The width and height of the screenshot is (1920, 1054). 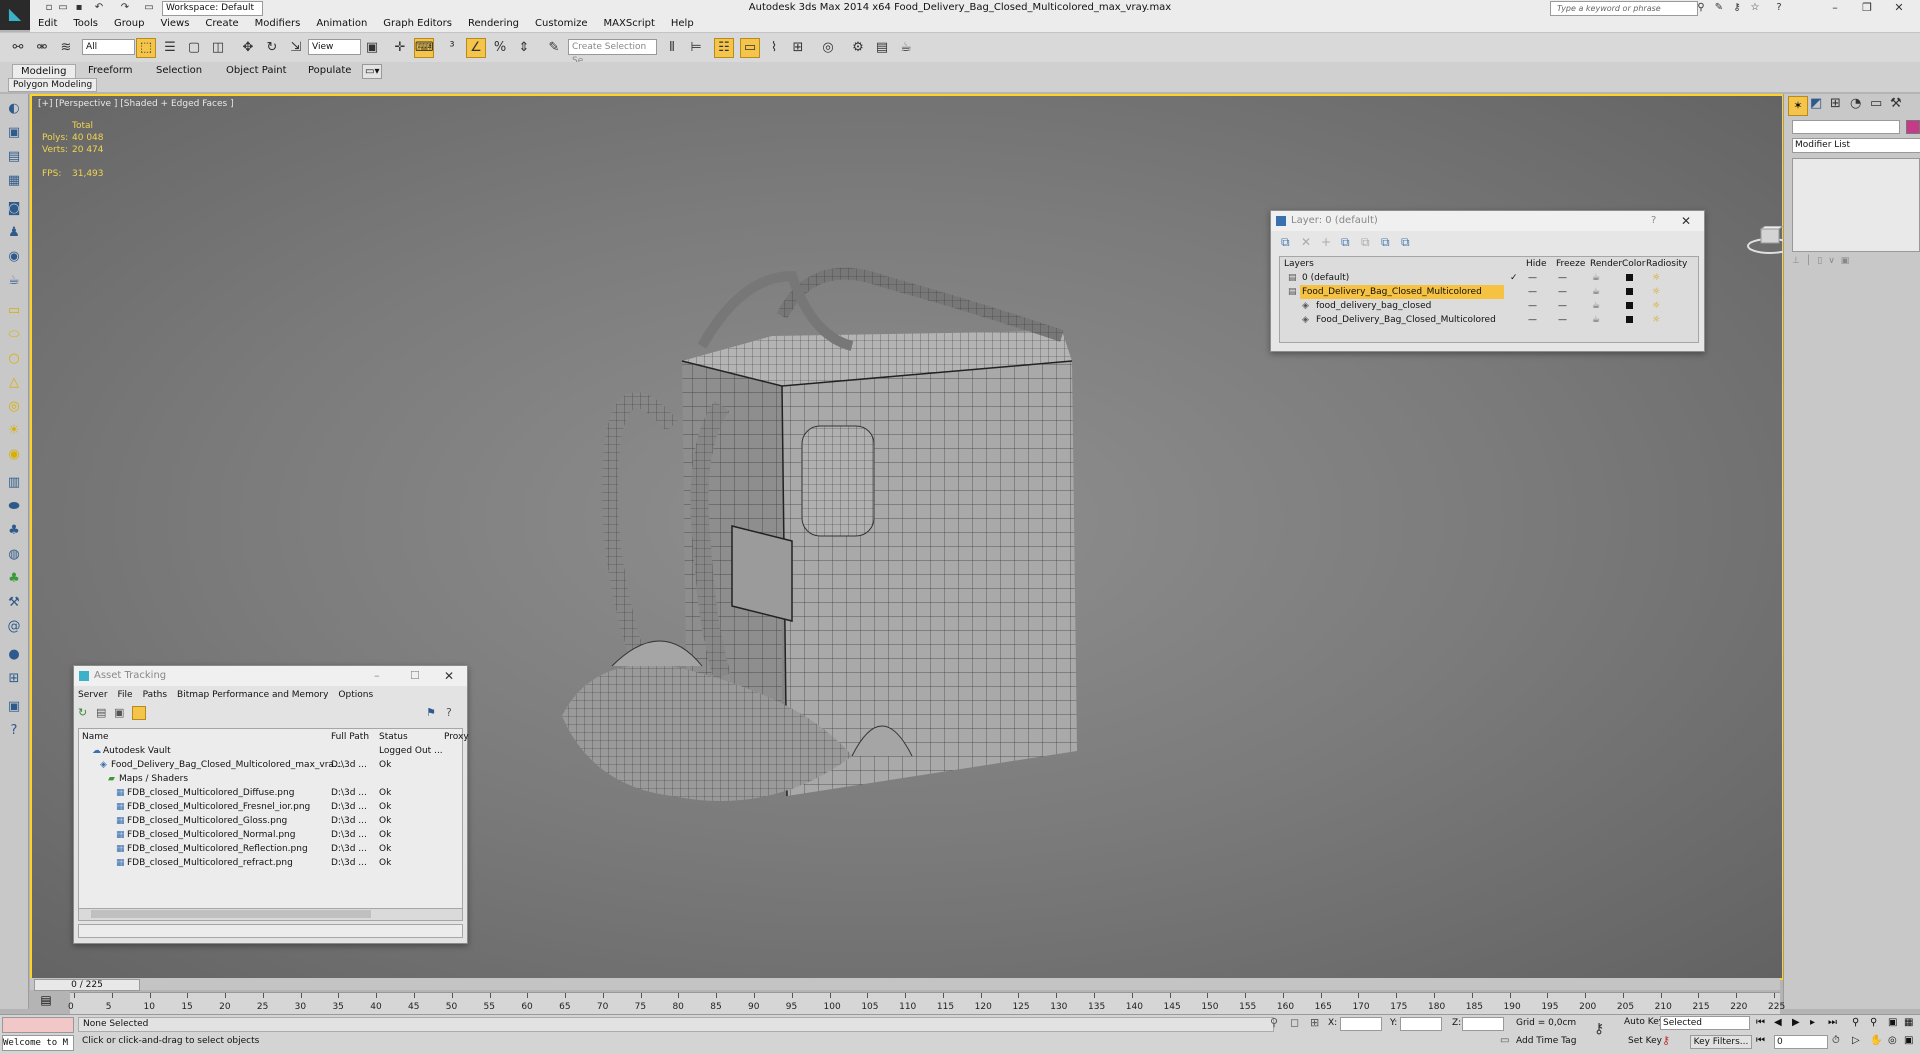 I want to click on lock-icon: ⚲, so click(x=1274, y=1022).